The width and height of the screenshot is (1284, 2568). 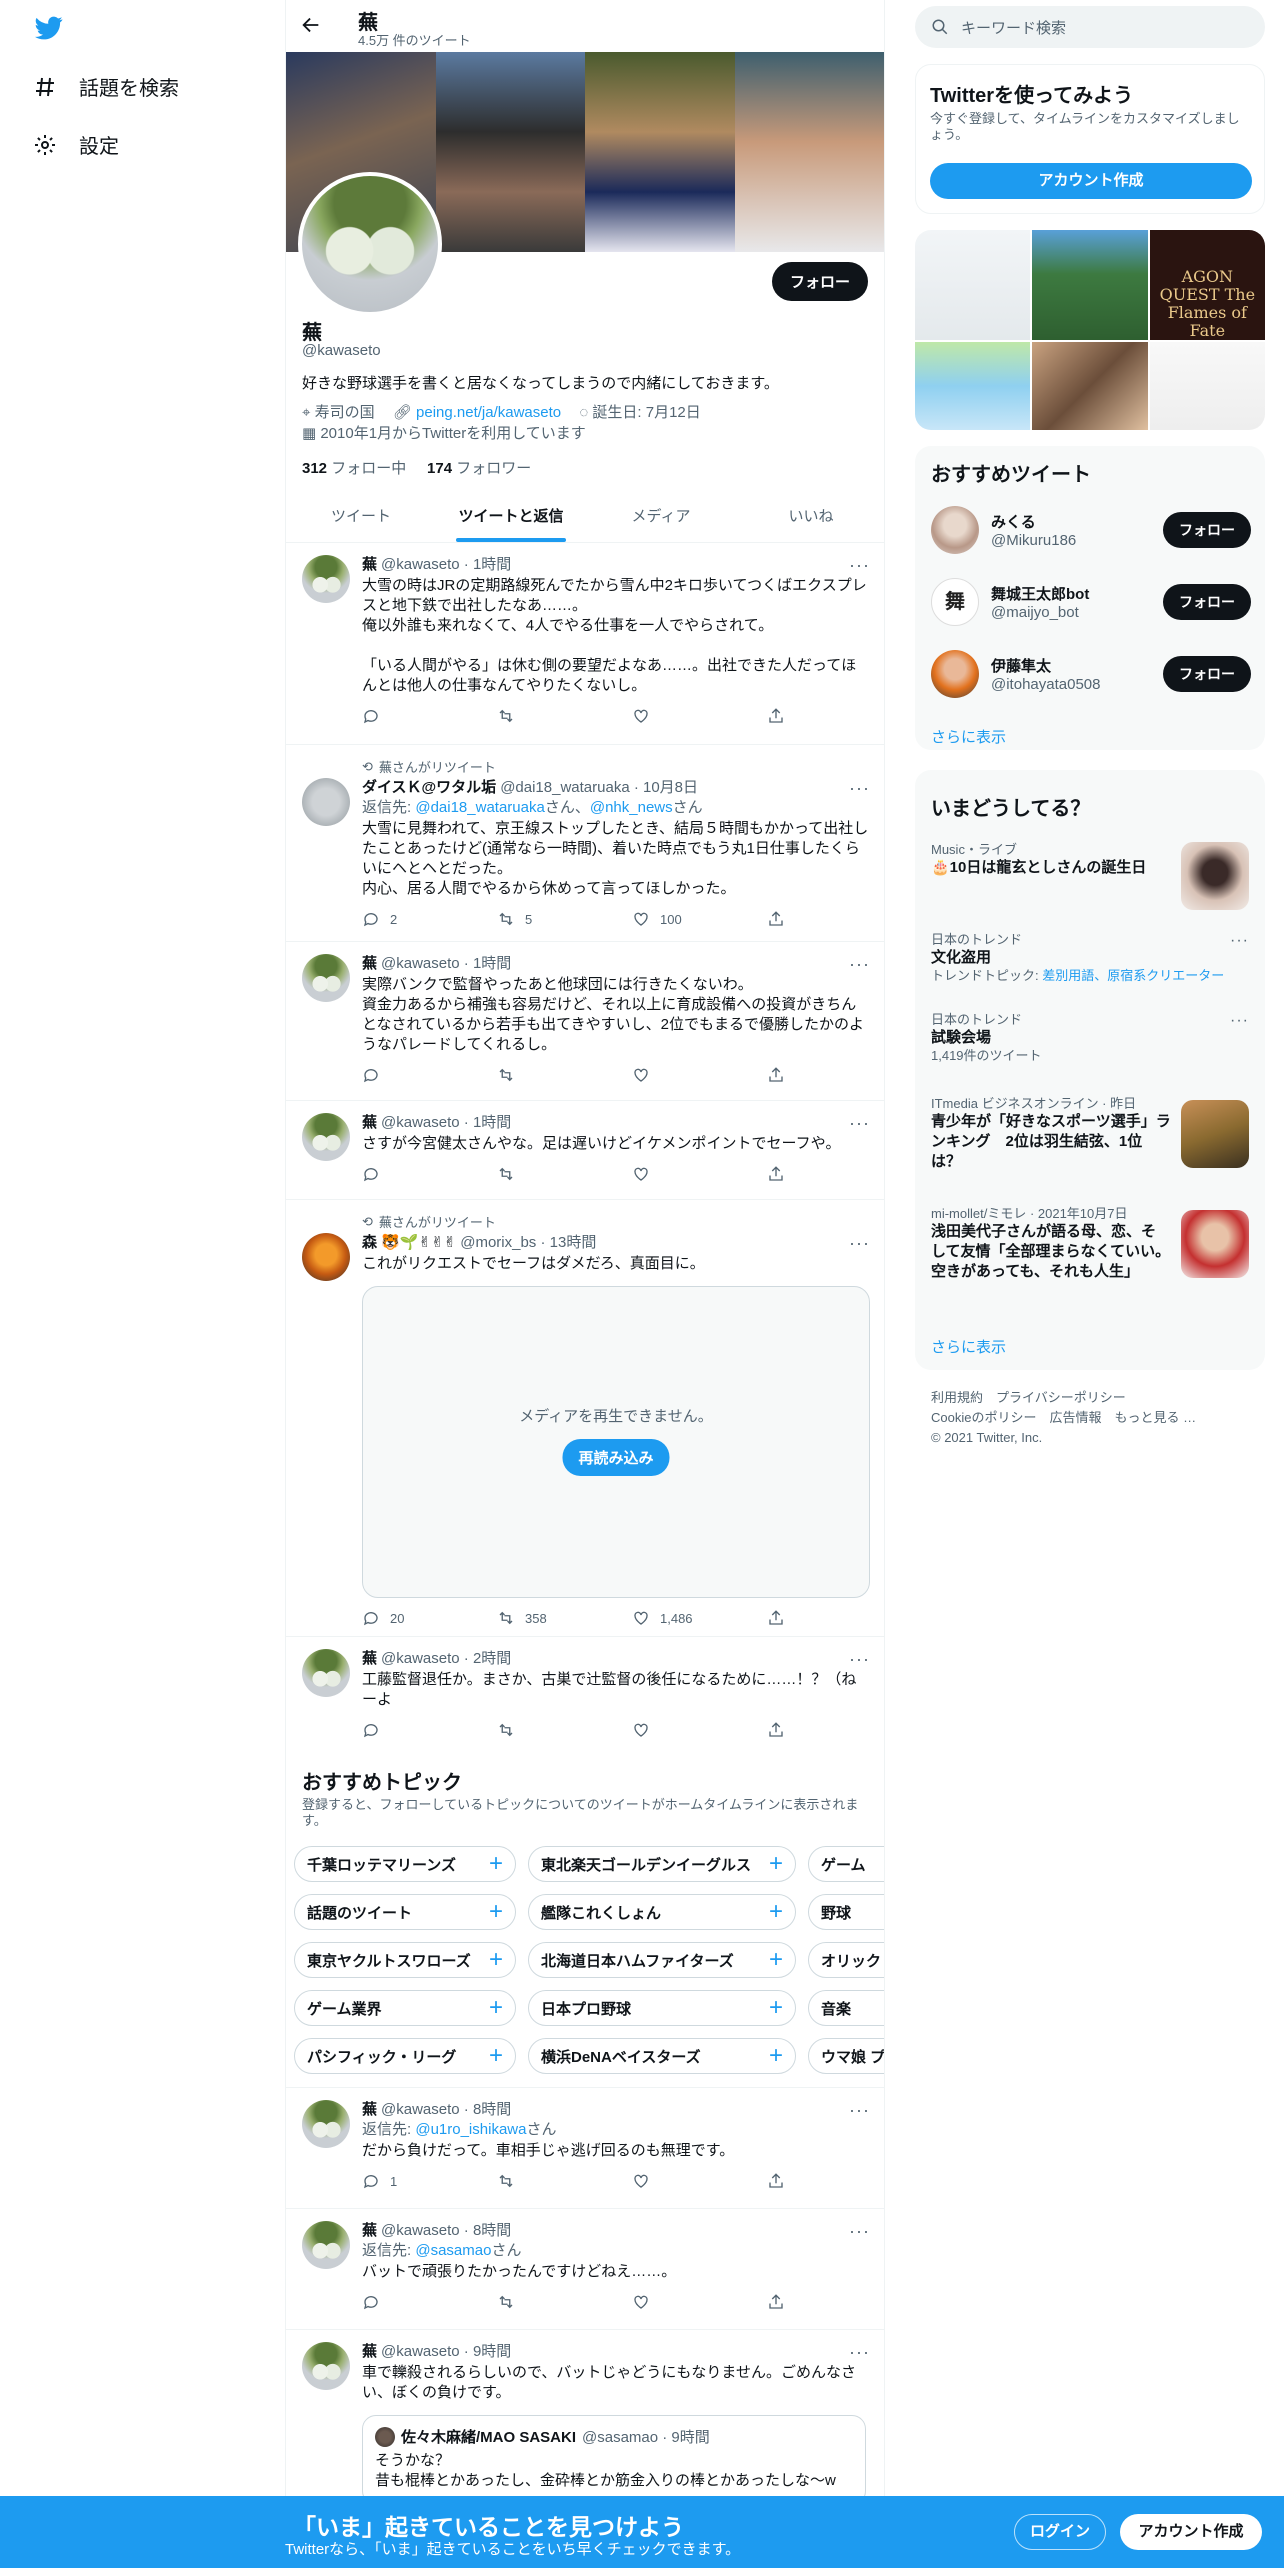 I want to click on reply-button: 2, so click(x=412, y=919).